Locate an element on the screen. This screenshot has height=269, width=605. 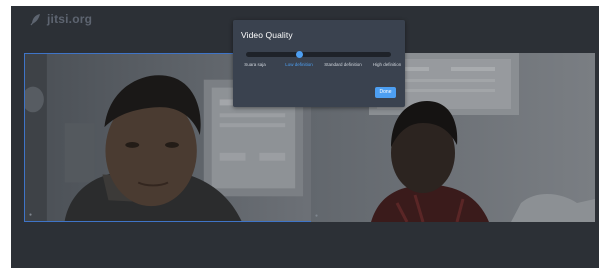
jitsi-logo-icon is located at coordinates (35, 20).